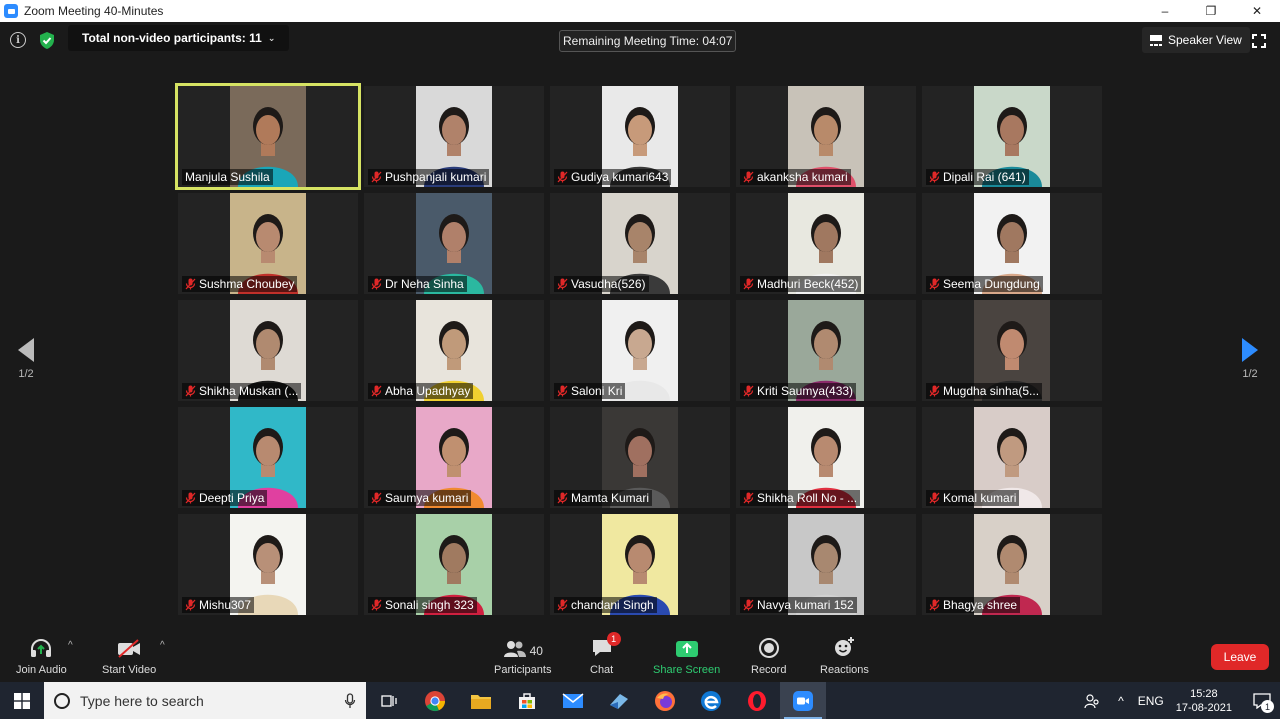 This screenshot has height=719, width=1280. I want to click on participant-name-tag: Kriti Saumya(433), so click(798, 391).